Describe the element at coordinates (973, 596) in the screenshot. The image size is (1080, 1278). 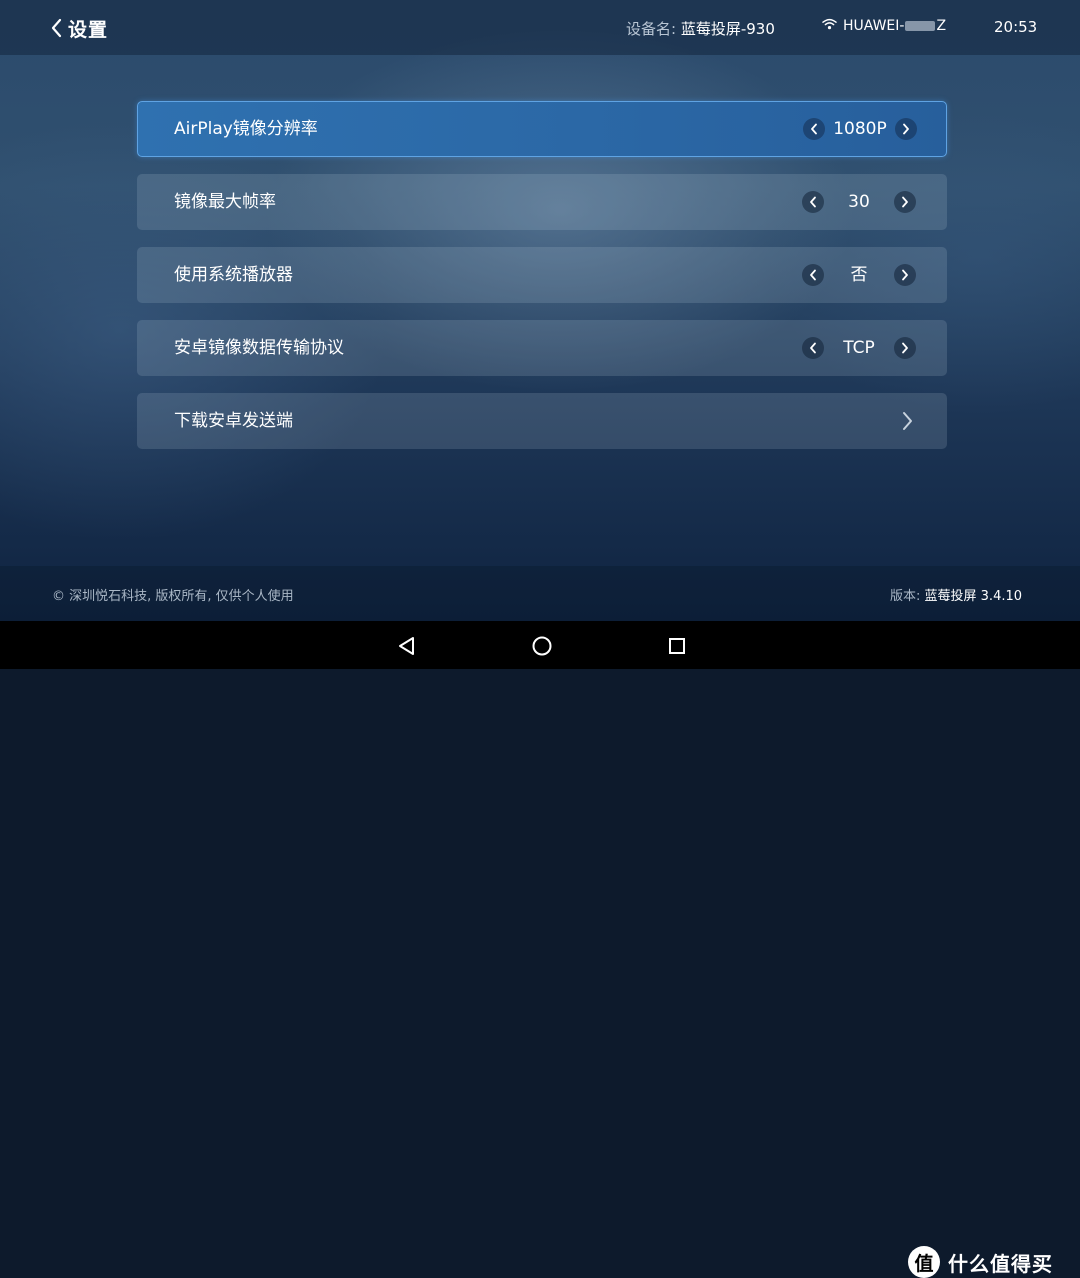
I see `version-value: 蓝莓投屏 3.4.10` at that location.